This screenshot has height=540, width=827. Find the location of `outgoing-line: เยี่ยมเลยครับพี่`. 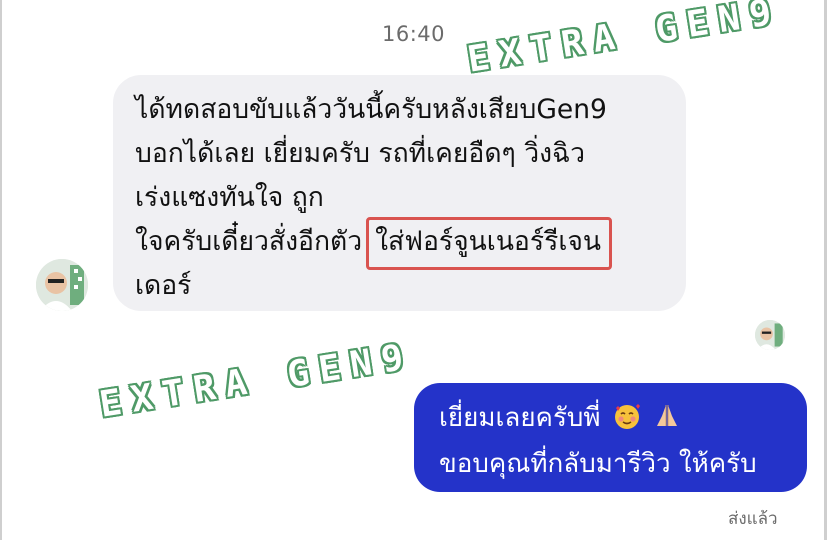

outgoing-line: เยี่ยมเลยครับพี่ is located at coordinates (614, 420).